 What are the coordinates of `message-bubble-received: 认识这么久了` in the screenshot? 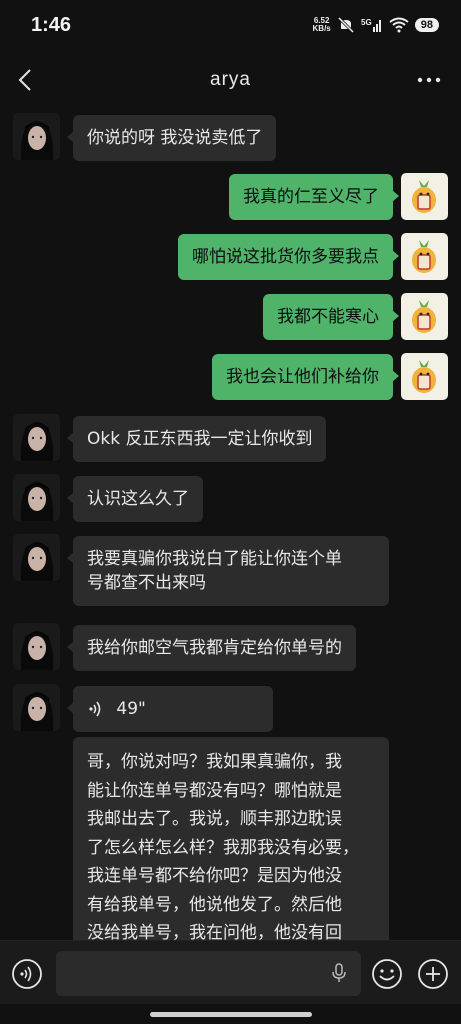 It's located at (135, 499).